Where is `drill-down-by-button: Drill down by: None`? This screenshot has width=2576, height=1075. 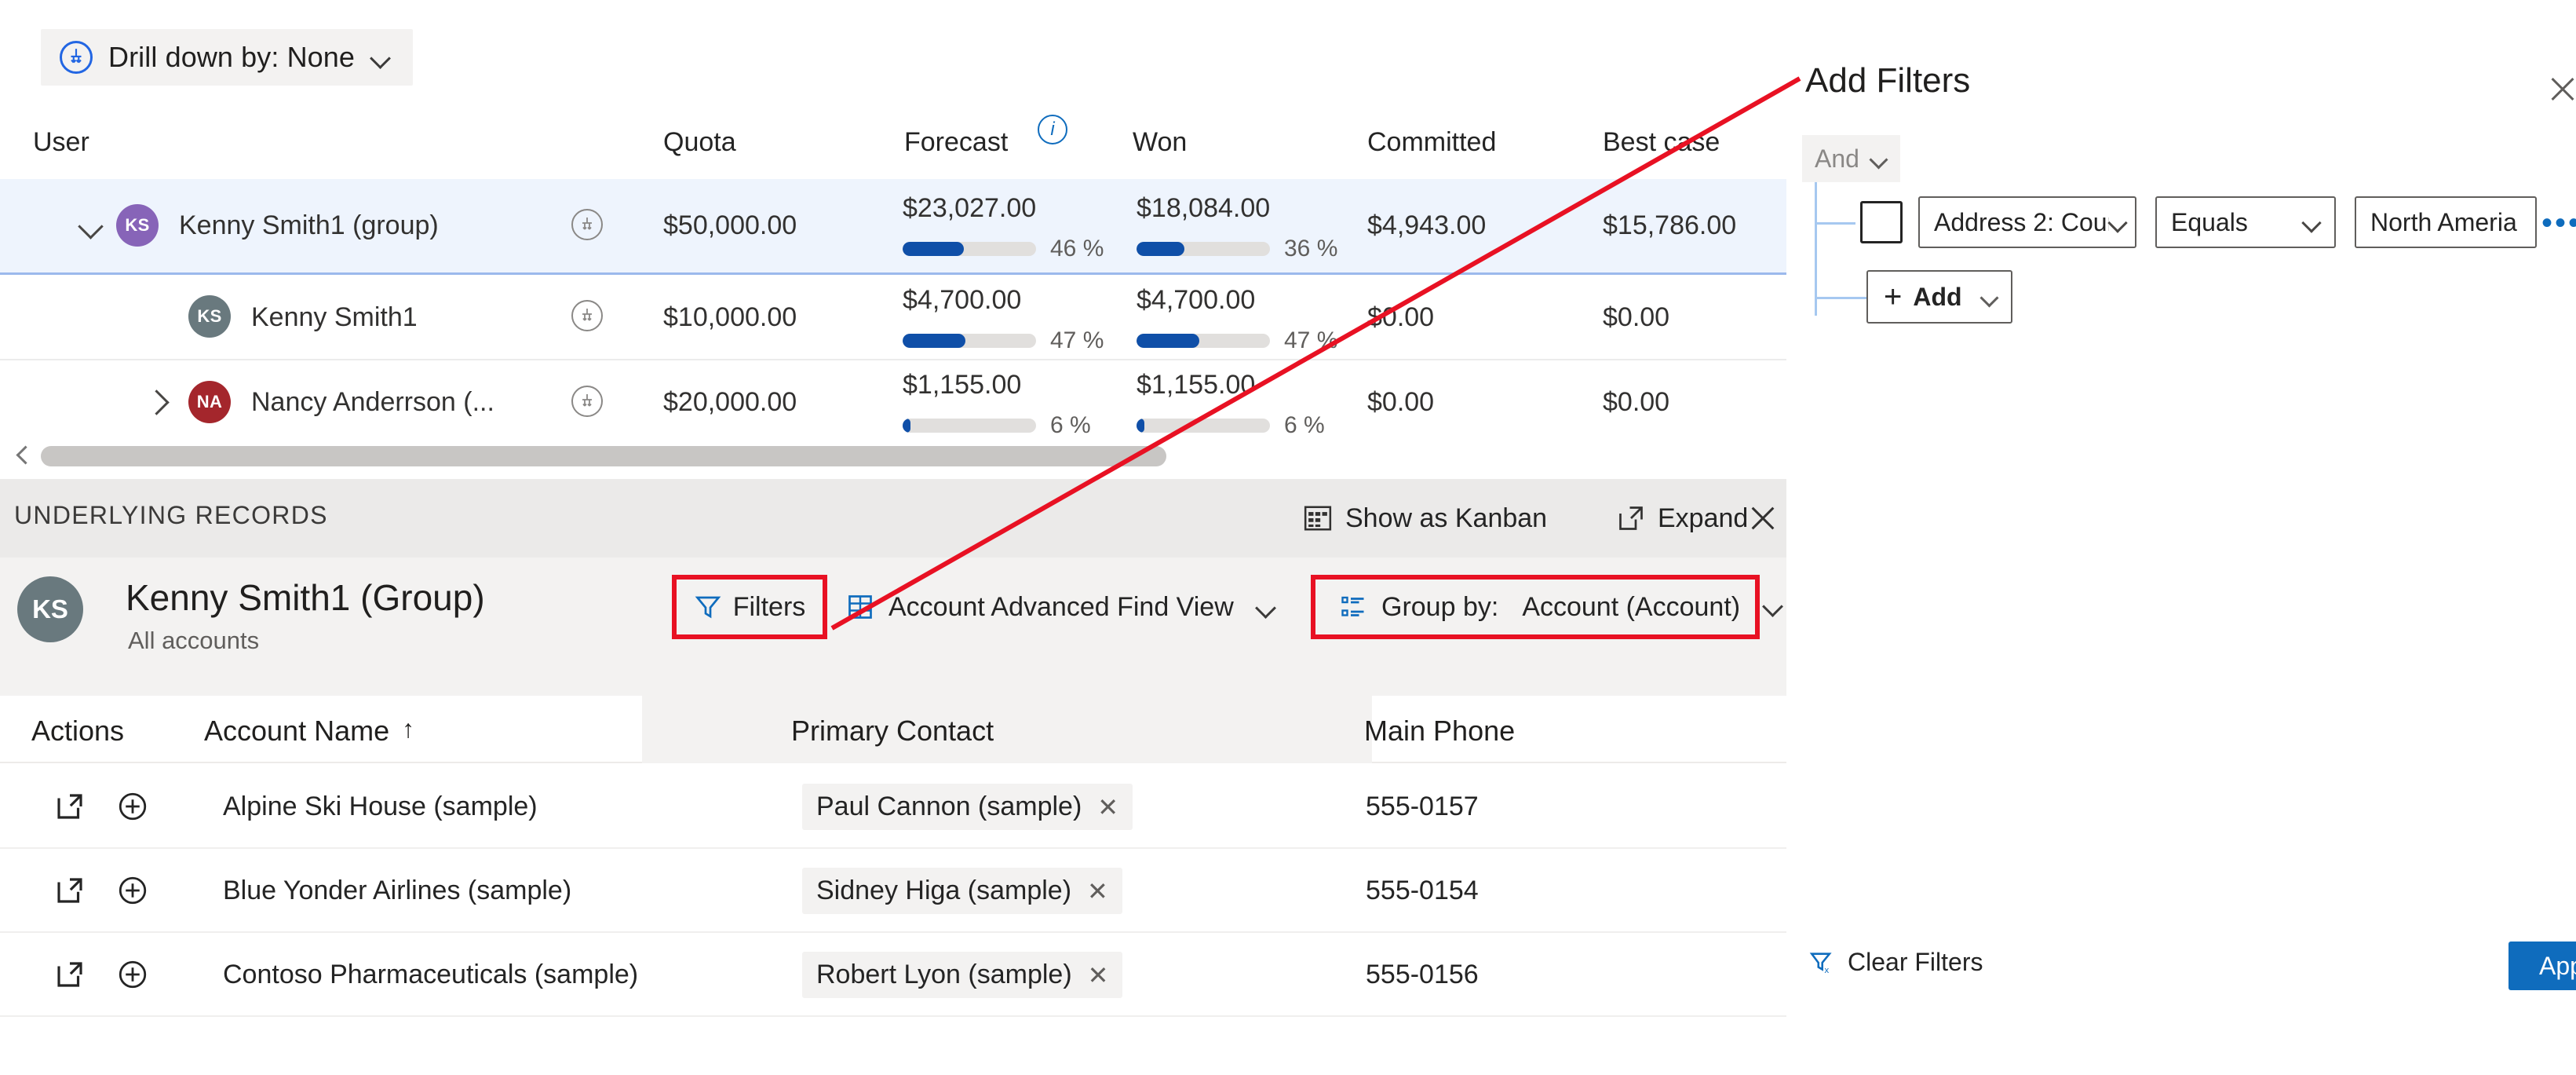 drill-down-by-button: Drill down by: None is located at coordinates (227, 58).